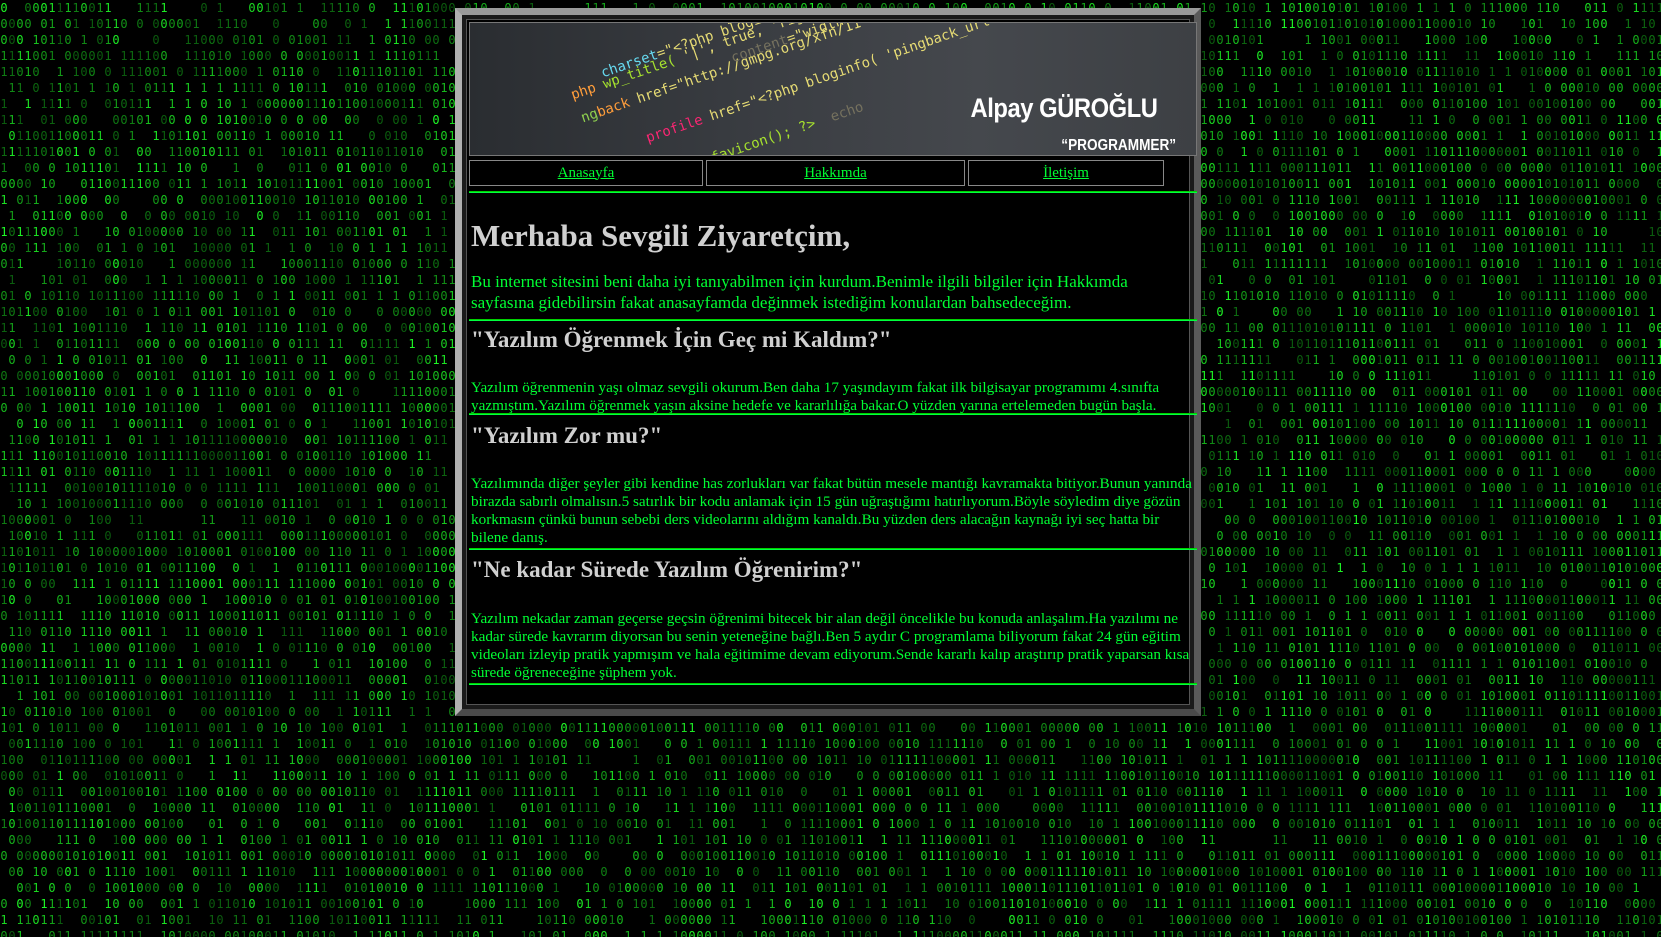 Image resolution: width=1661 pixels, height=937 pixels. What do you see at coordinates (1118, 145) in the screenshot?
I see `site-owner-role: “PROGRAMMER”` at bounding box center [1118, 145].